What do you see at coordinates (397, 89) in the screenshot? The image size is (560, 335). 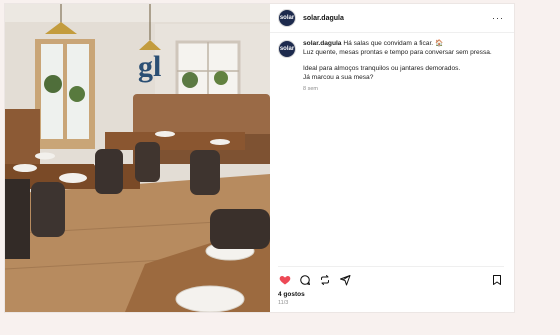 I see `time-ago: 8 sem` at bounding box center [397, 89].